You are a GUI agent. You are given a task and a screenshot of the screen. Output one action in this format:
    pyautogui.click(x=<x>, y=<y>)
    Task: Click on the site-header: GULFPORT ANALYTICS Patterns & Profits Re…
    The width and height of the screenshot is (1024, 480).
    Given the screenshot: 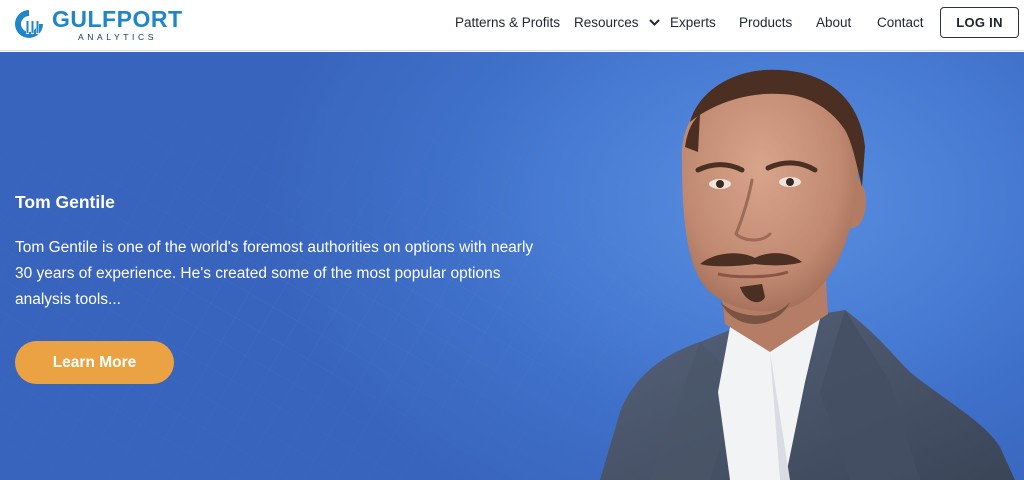 What is the action you would take?
    pyautogui.click(x=512, y=25)
    